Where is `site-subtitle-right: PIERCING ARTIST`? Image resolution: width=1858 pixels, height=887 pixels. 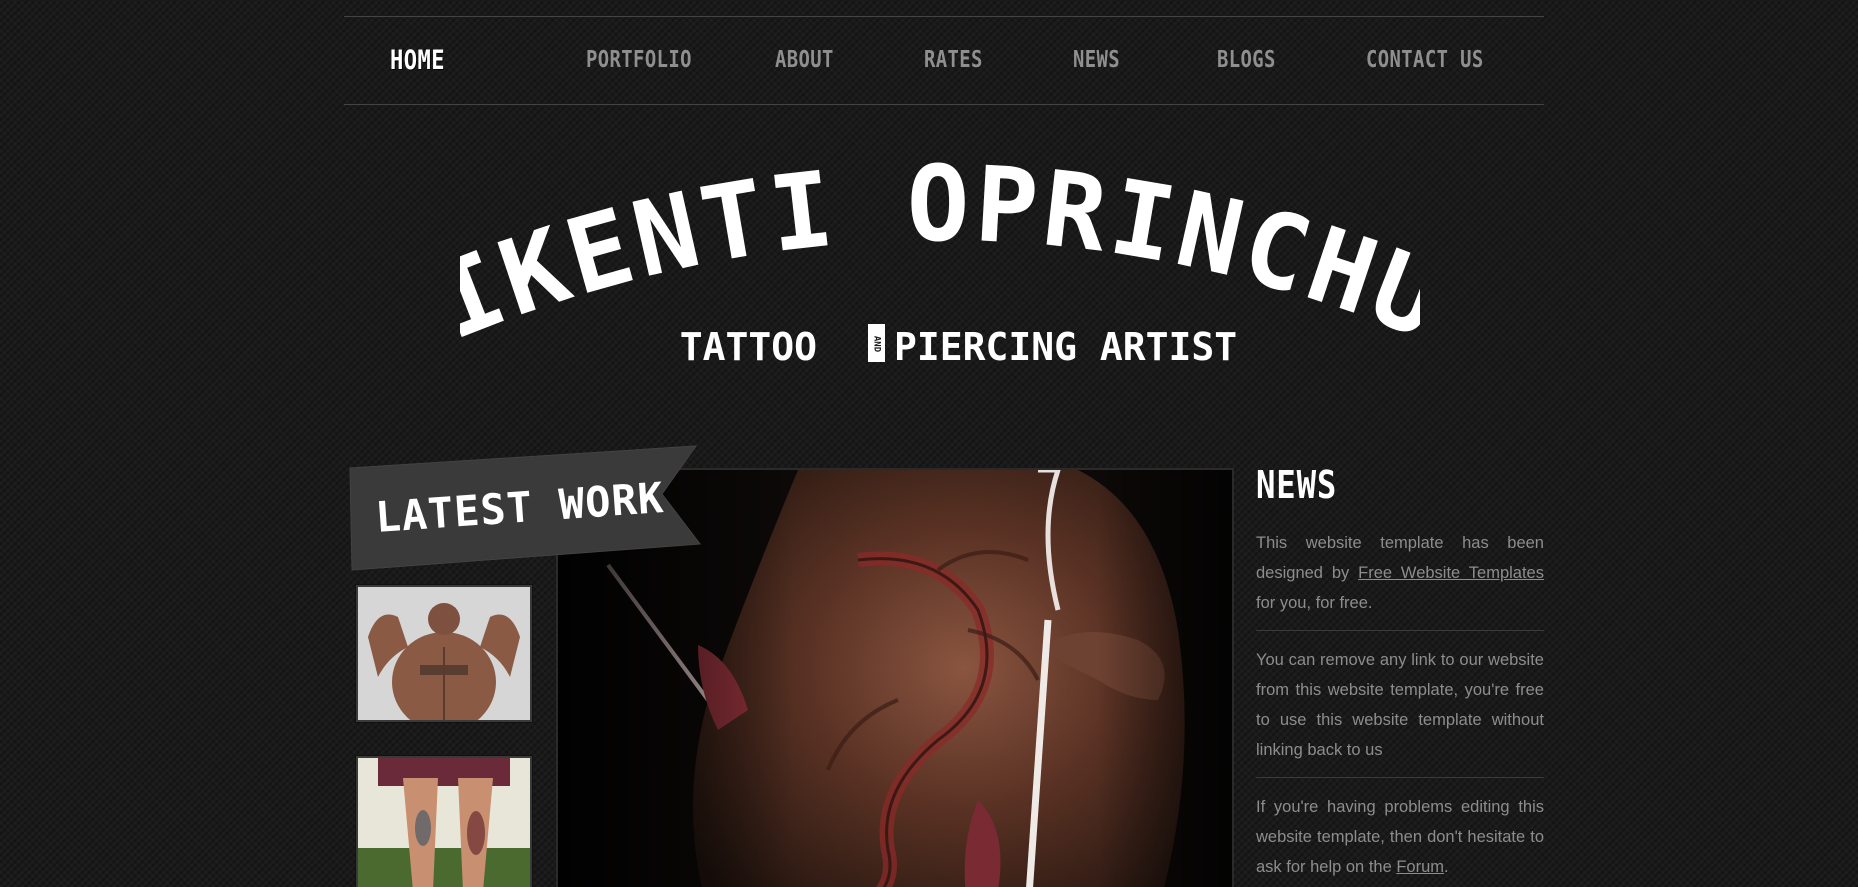
site-subtitle-right: PIERCING ARTIST is located at coordinates (1065, 347).